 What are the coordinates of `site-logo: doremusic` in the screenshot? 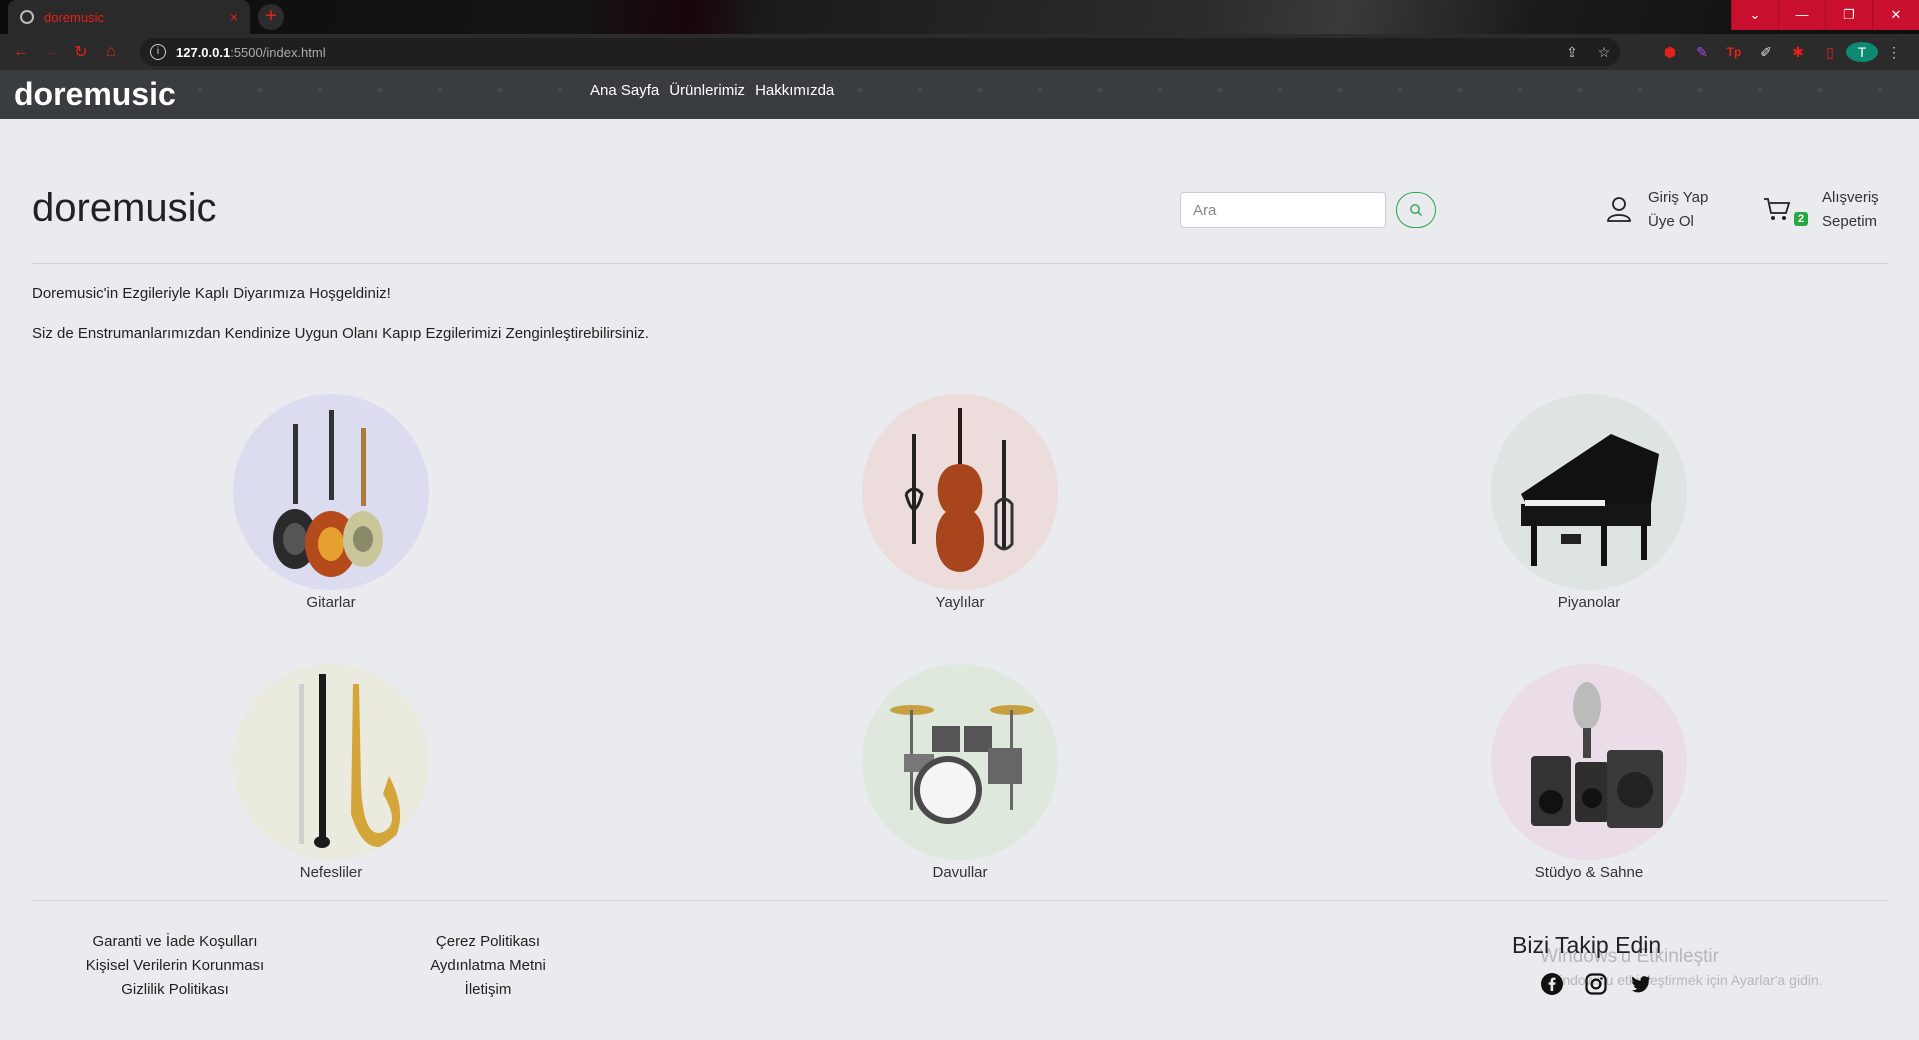 It's located at (95, 94).